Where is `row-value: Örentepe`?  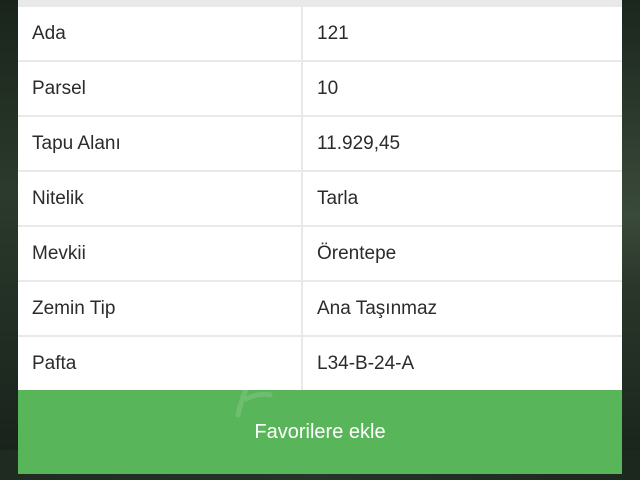 row-value: Örentepe is located at coordinates (462, 253).